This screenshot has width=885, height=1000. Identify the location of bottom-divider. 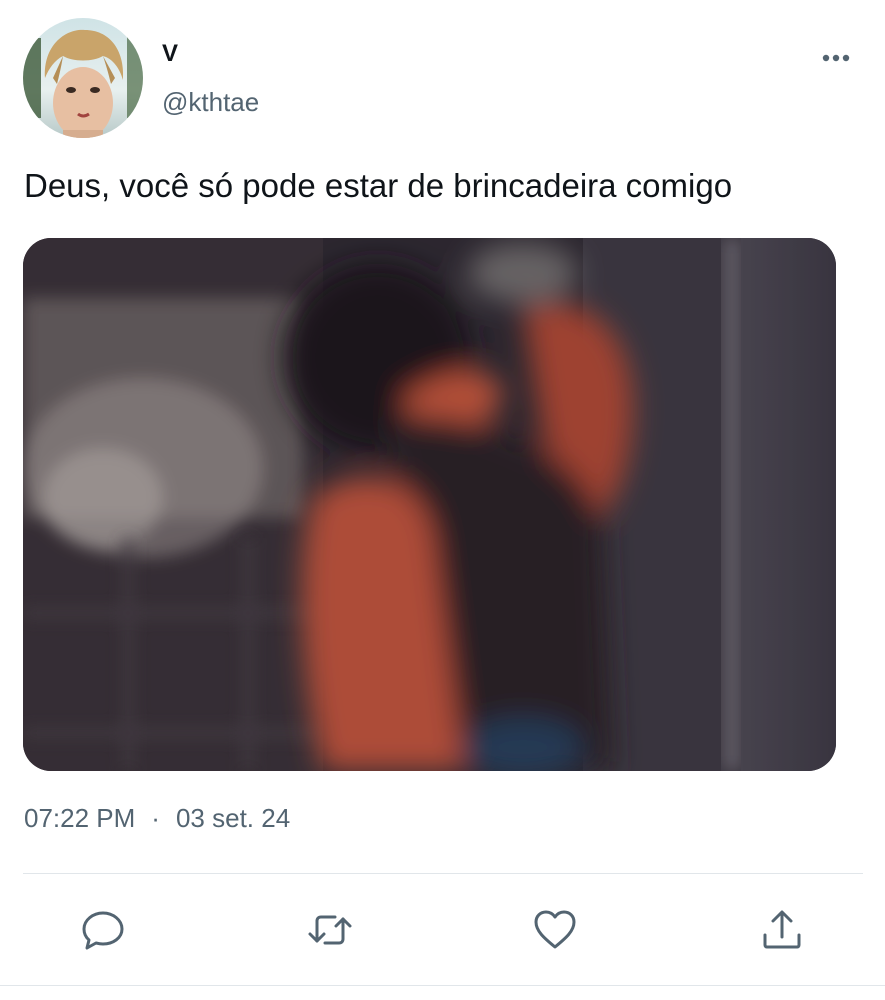
(442, 985).